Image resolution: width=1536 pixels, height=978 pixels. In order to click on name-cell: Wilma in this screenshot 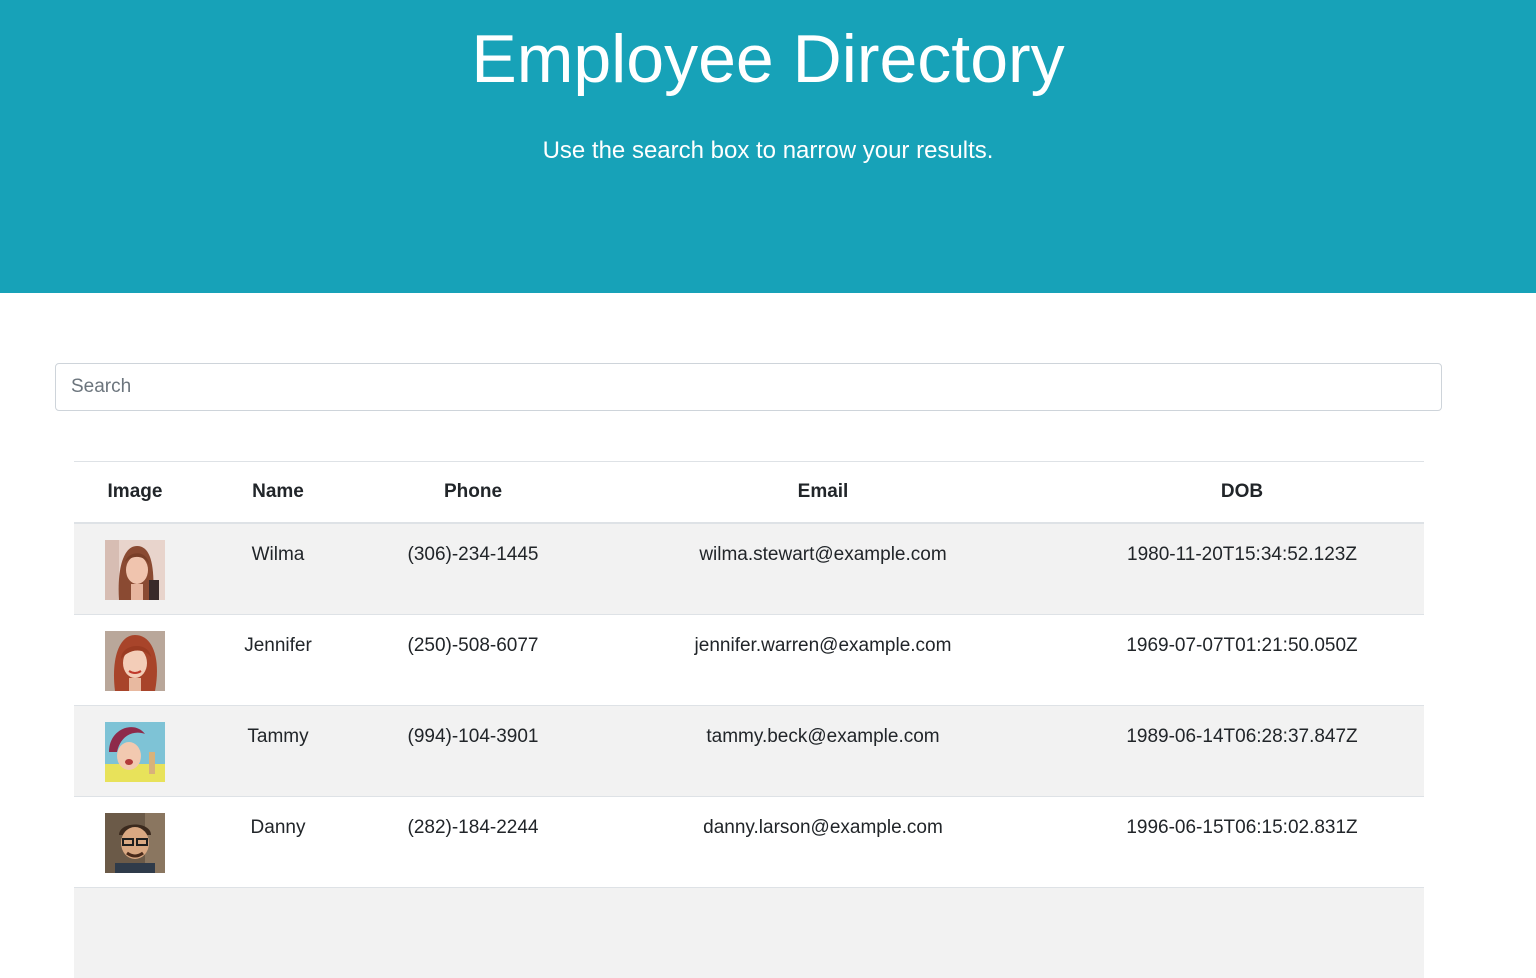, I will do `click(278, 568)`.